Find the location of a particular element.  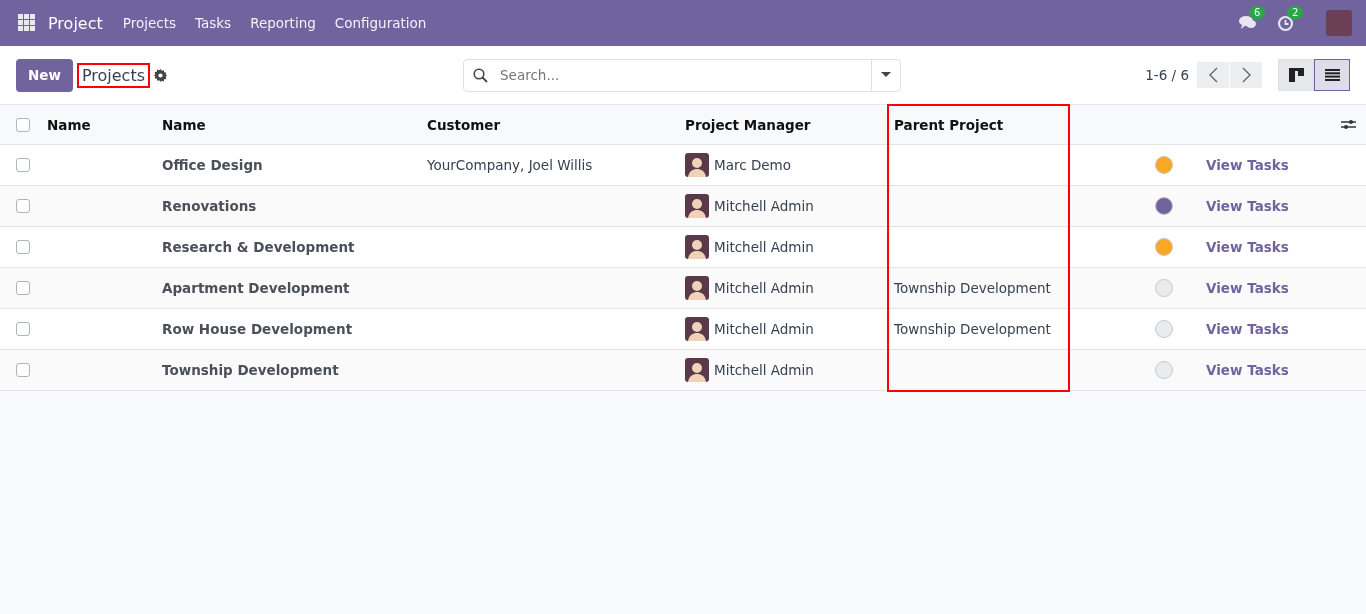

list-view-button is located at coordinates (1332, 75).